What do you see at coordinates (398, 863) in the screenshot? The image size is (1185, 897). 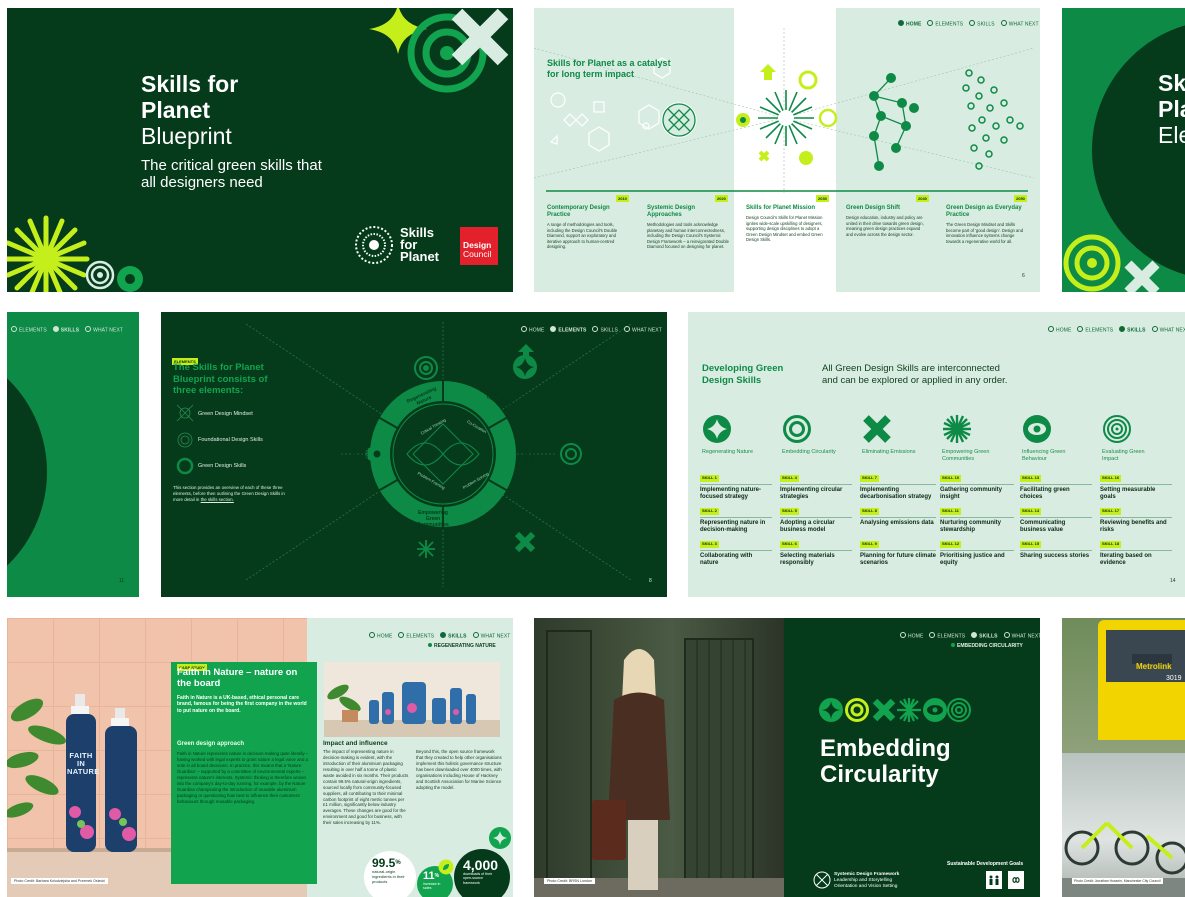 I see `stat-1-unit: %` at bounding box center [398, 863].